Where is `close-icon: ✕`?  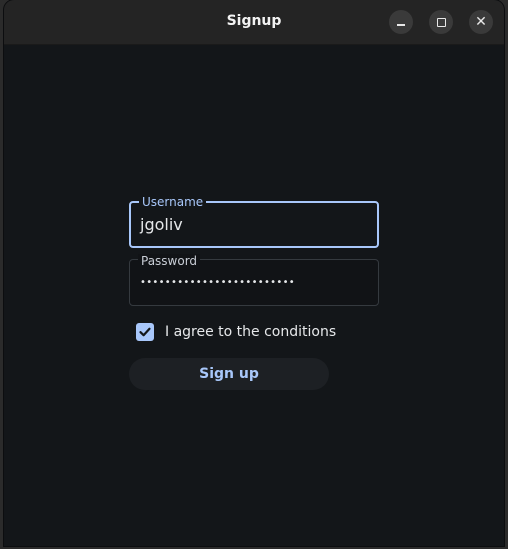
close-icon: ✕ is located at coordinates (481, 22).